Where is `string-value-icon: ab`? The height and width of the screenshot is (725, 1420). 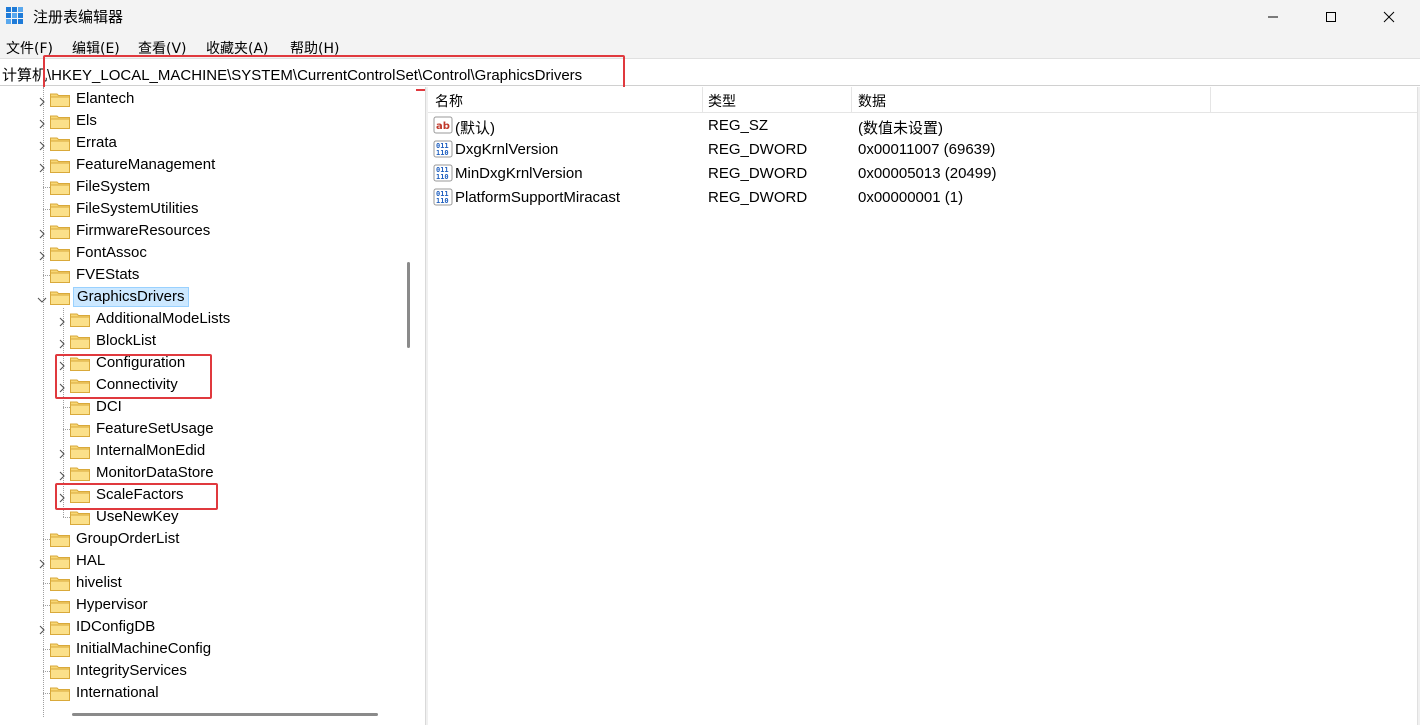 string-value-icon: ab is located at coordinates (443, 125).